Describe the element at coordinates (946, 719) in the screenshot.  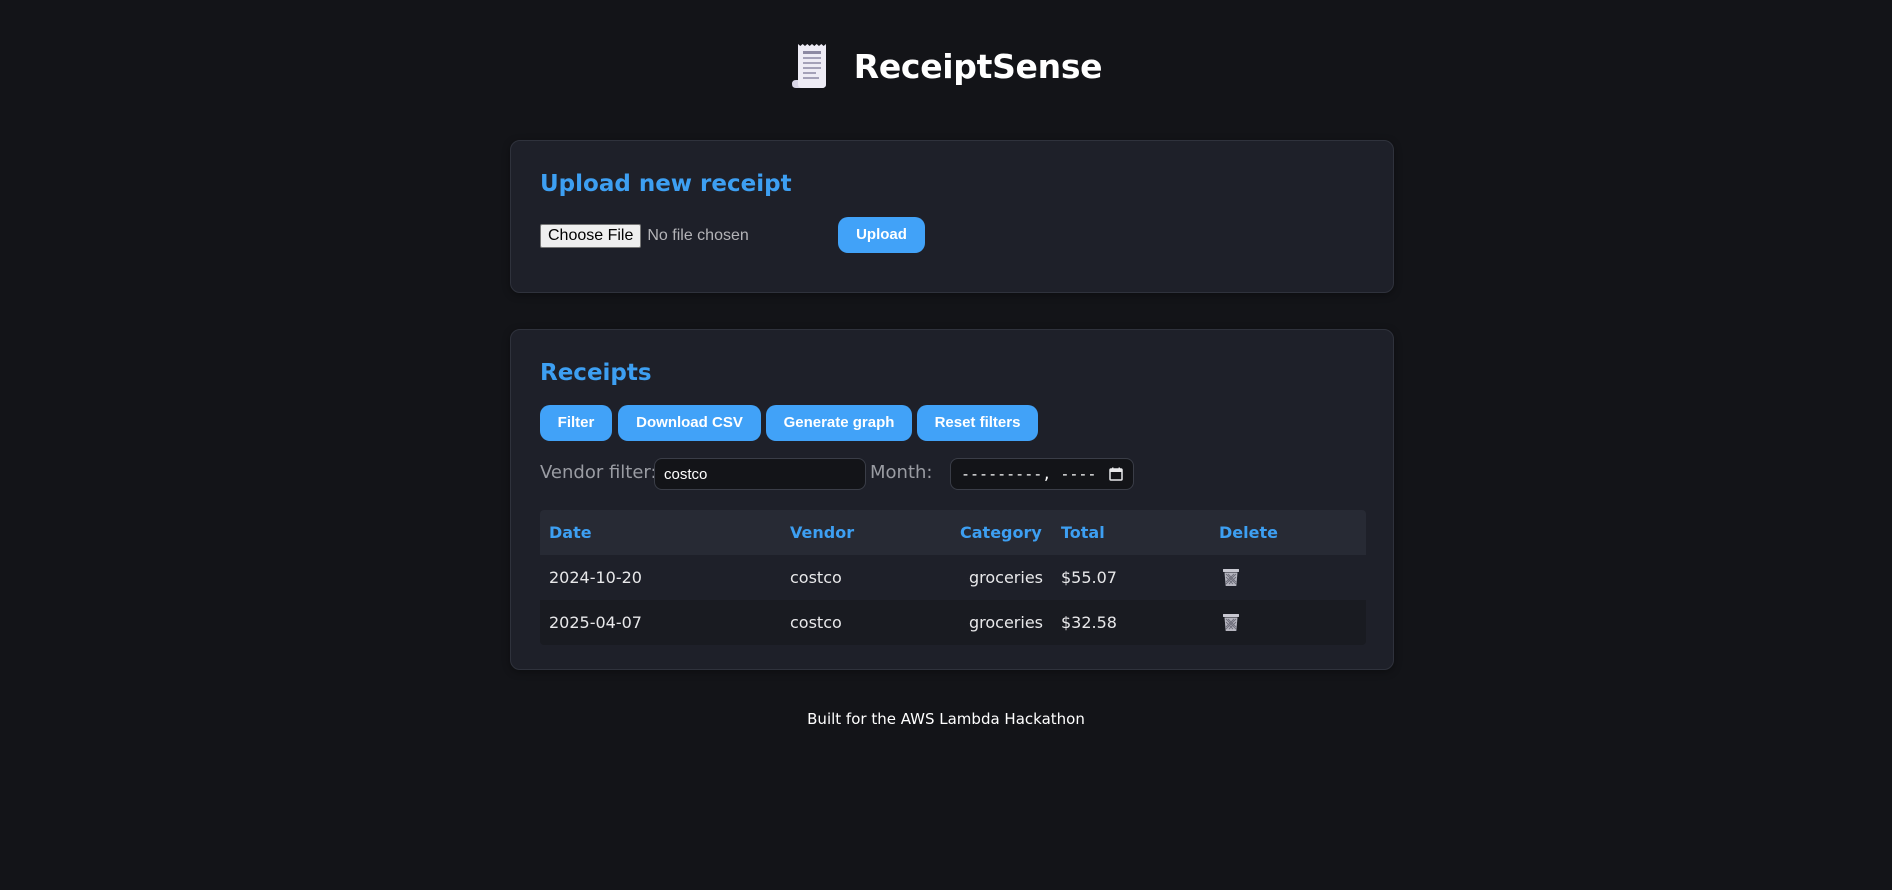
I see `footer-text: Built for the AWS Lambda Hackathon` at that location.